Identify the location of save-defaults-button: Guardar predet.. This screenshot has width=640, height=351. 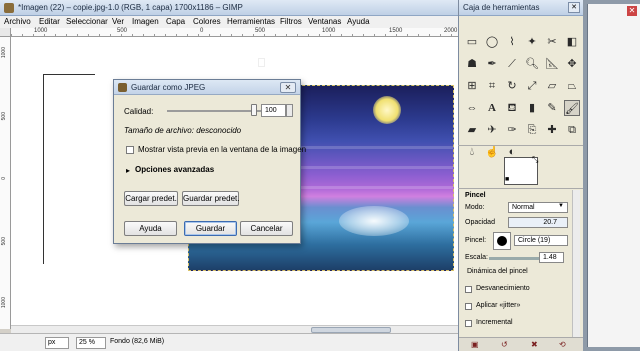
(210, 198).